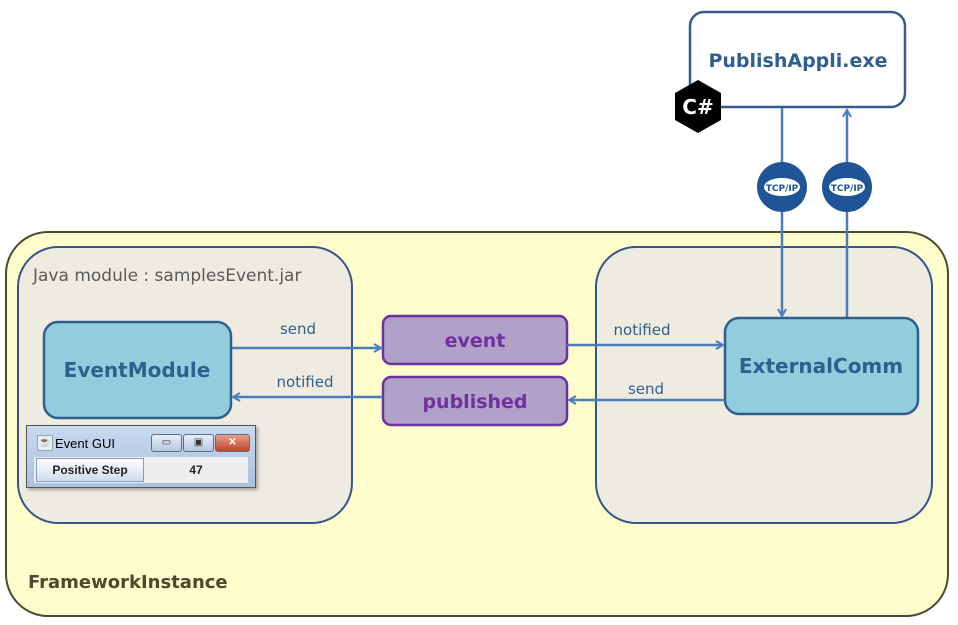 Image resolution: width=958 pixels, height=625 pixels. I want to click on published-topic-label: published, so click(474, 402).